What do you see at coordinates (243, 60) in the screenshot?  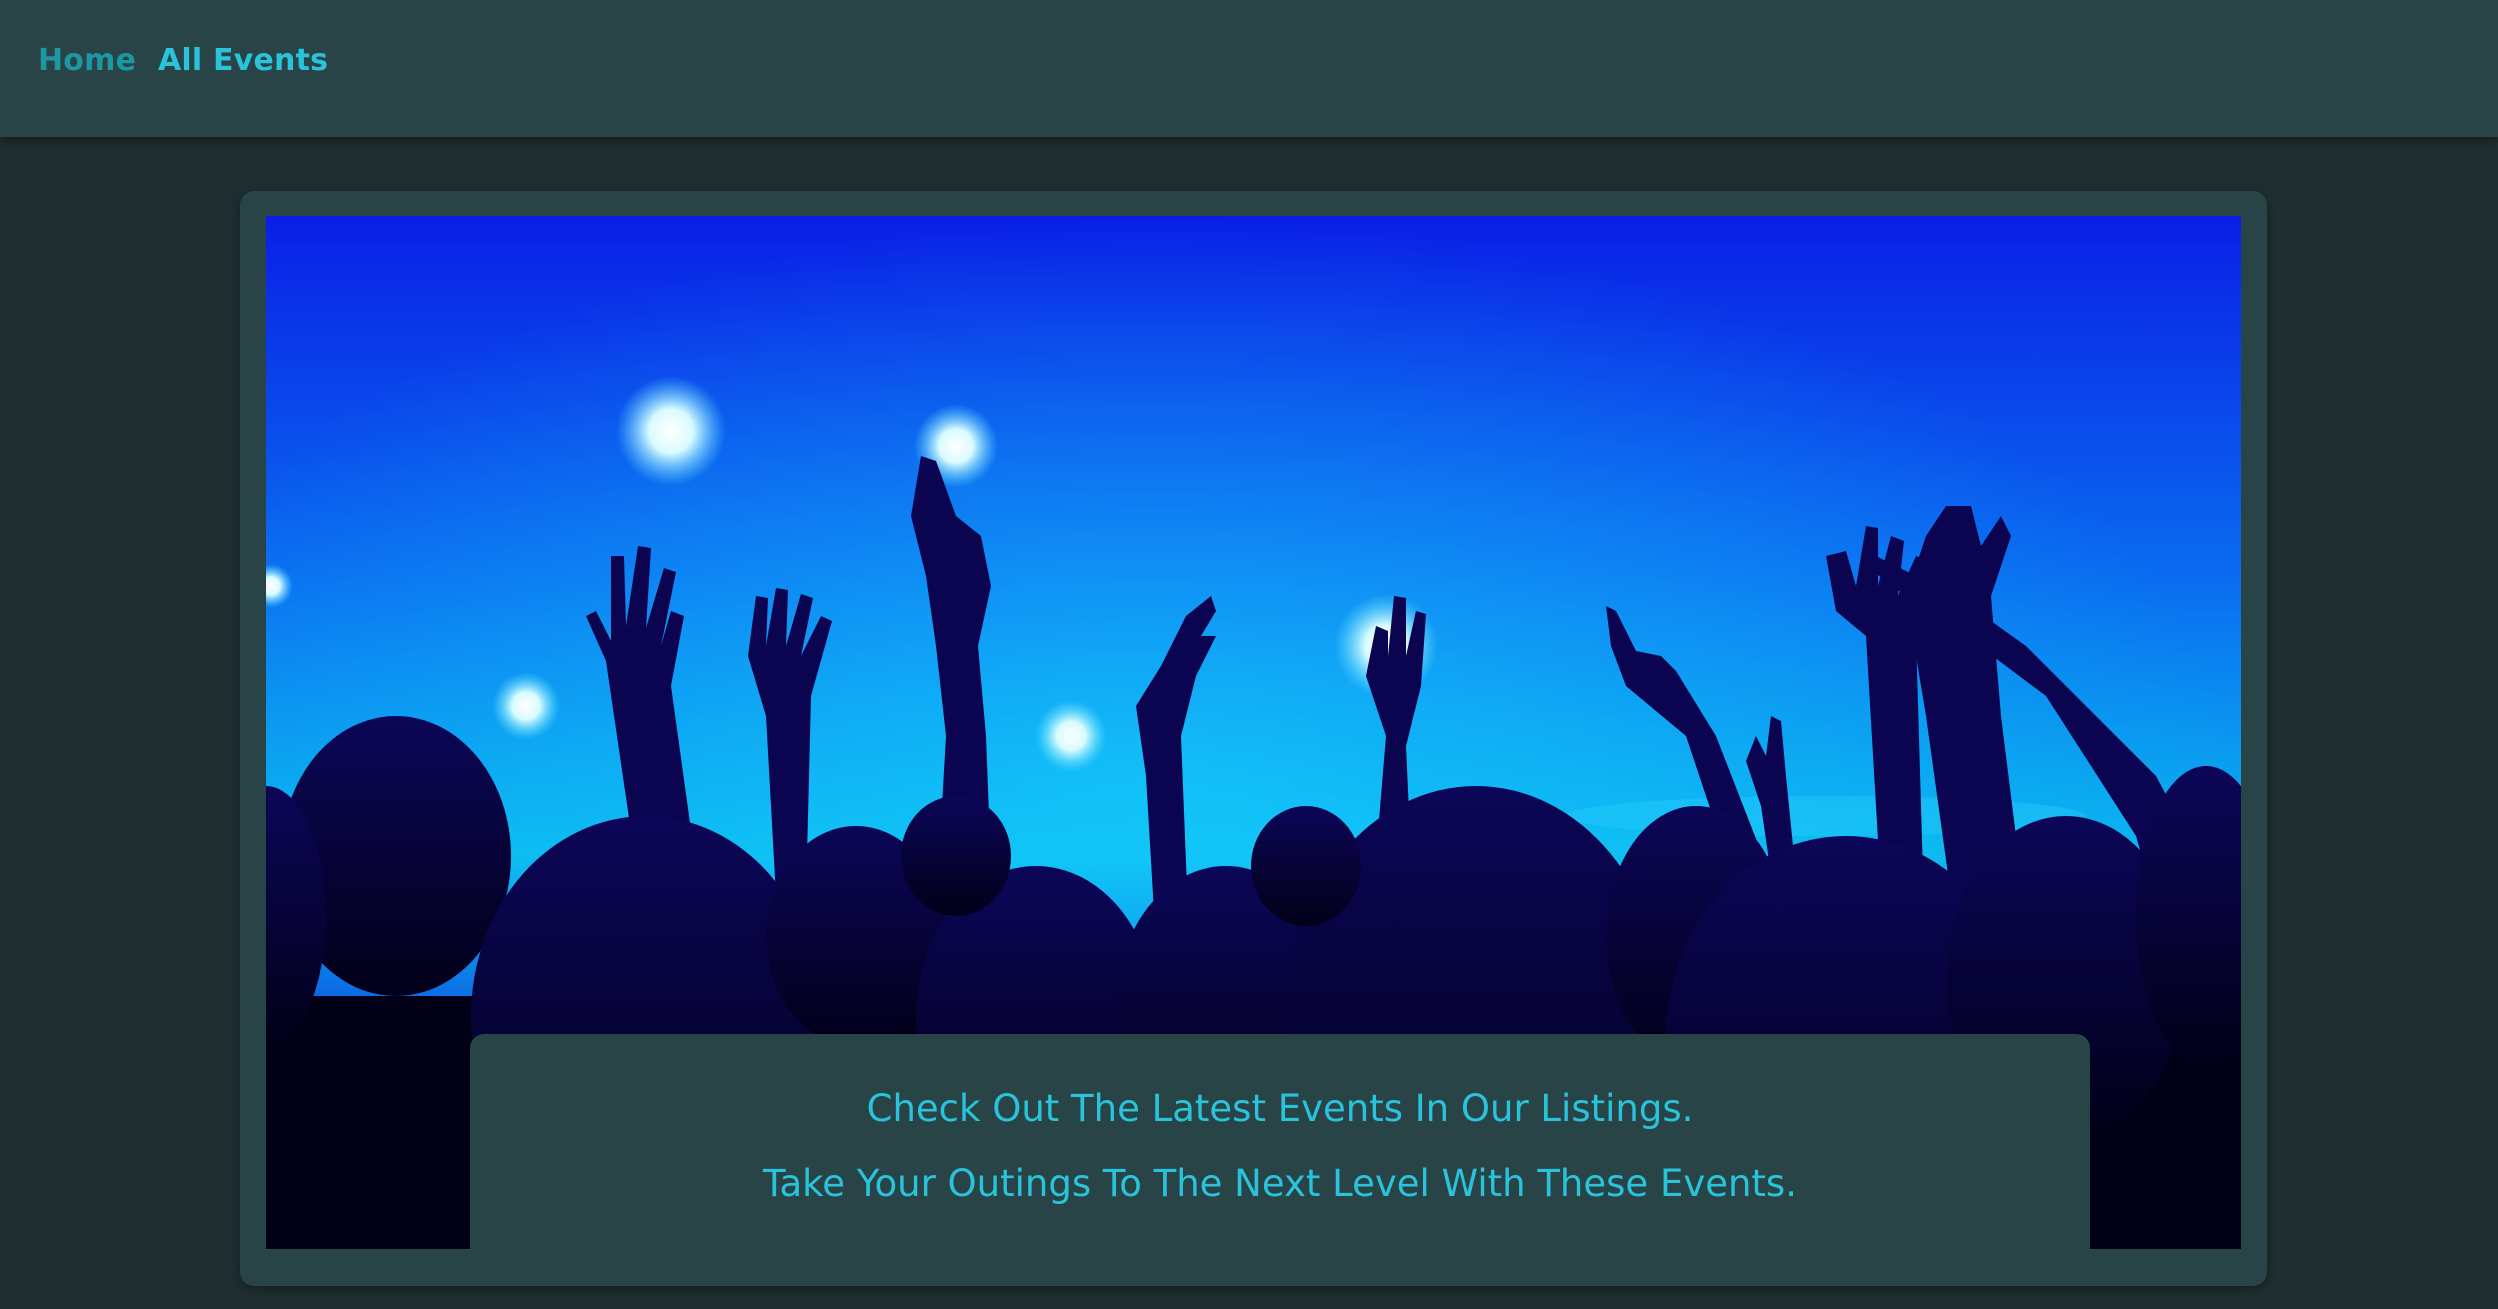 I see `nav-all-events-link: All Events` at bounding box center [243, 60].